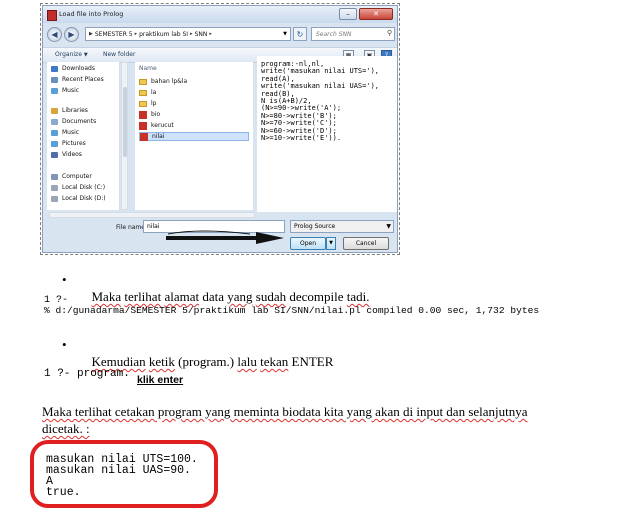 Image resolution: width=619 pixels, height=509 pixels. What do you see at coordinates (71, 34) in the screenshot?
I see `forward-button: ▶` at bounding box center [71, 34].